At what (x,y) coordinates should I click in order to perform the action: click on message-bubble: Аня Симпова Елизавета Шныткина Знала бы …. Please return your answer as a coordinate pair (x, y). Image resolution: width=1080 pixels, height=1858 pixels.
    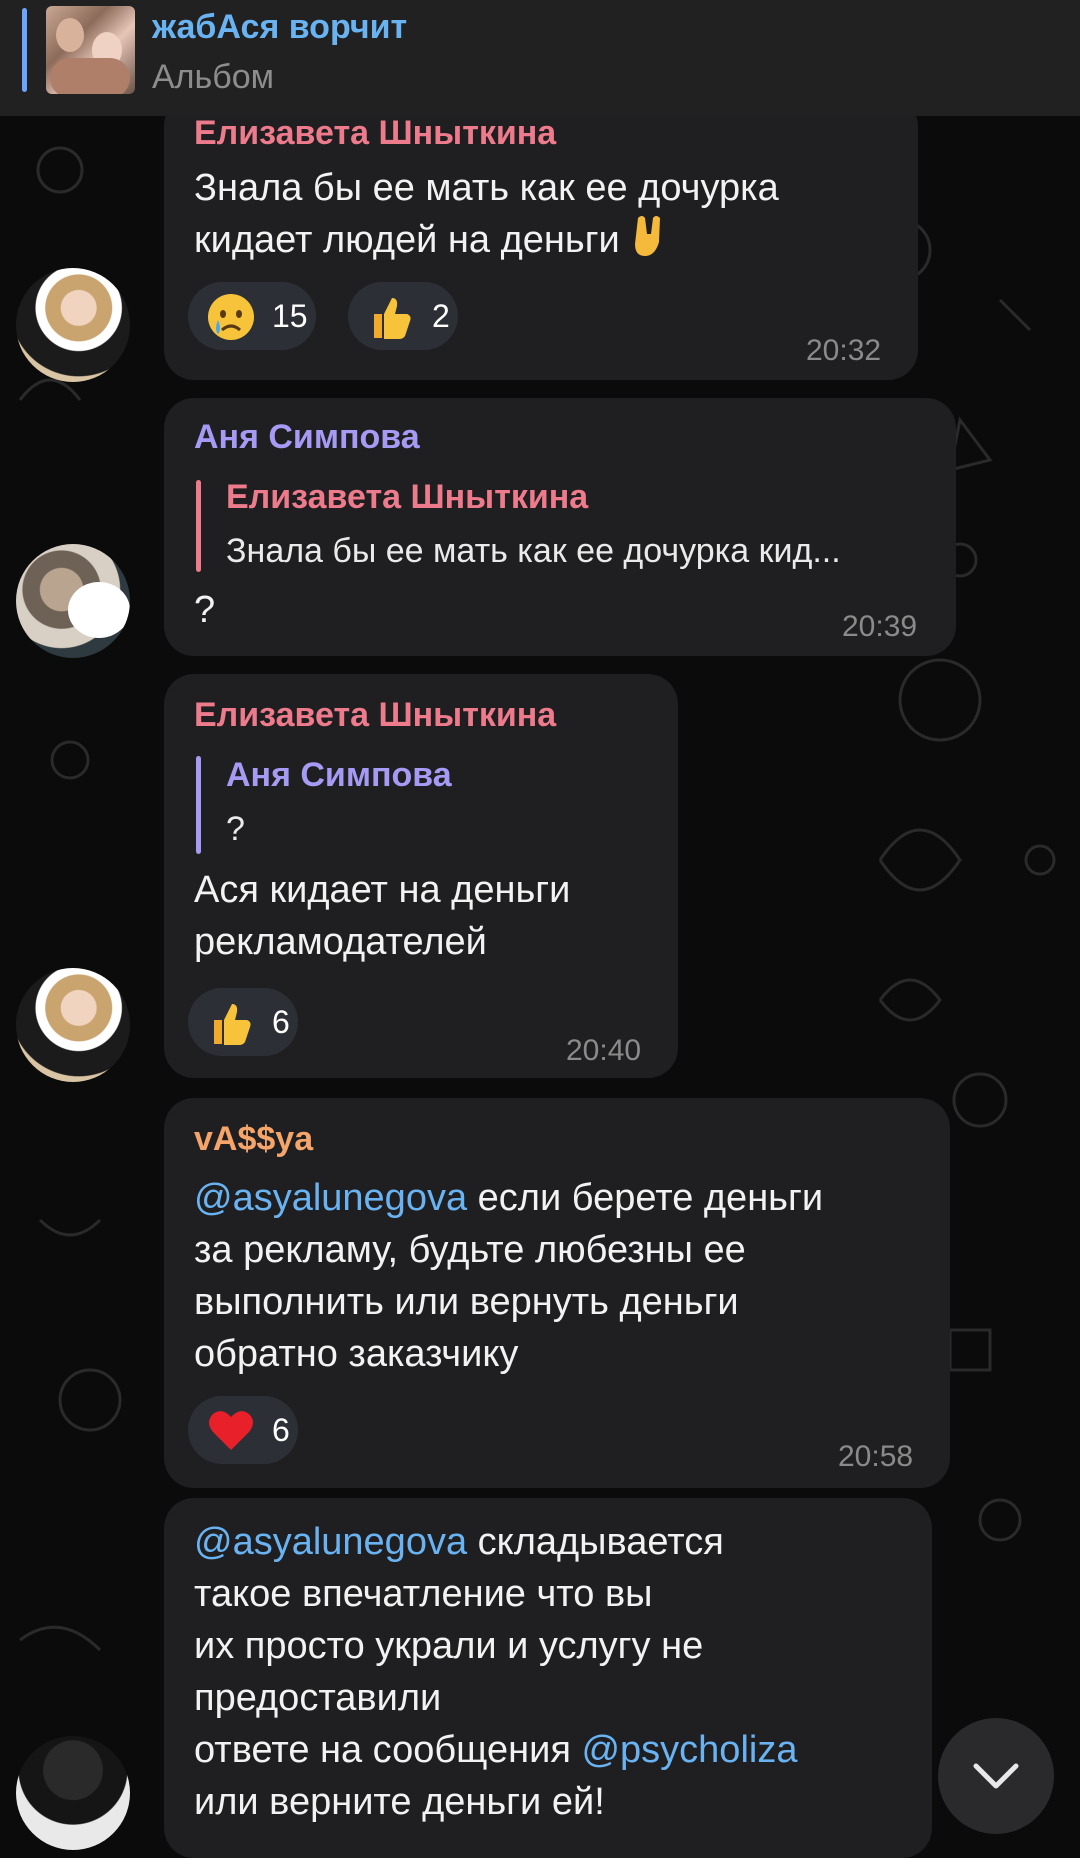
    Looking at the image, I should click on (560, 527).